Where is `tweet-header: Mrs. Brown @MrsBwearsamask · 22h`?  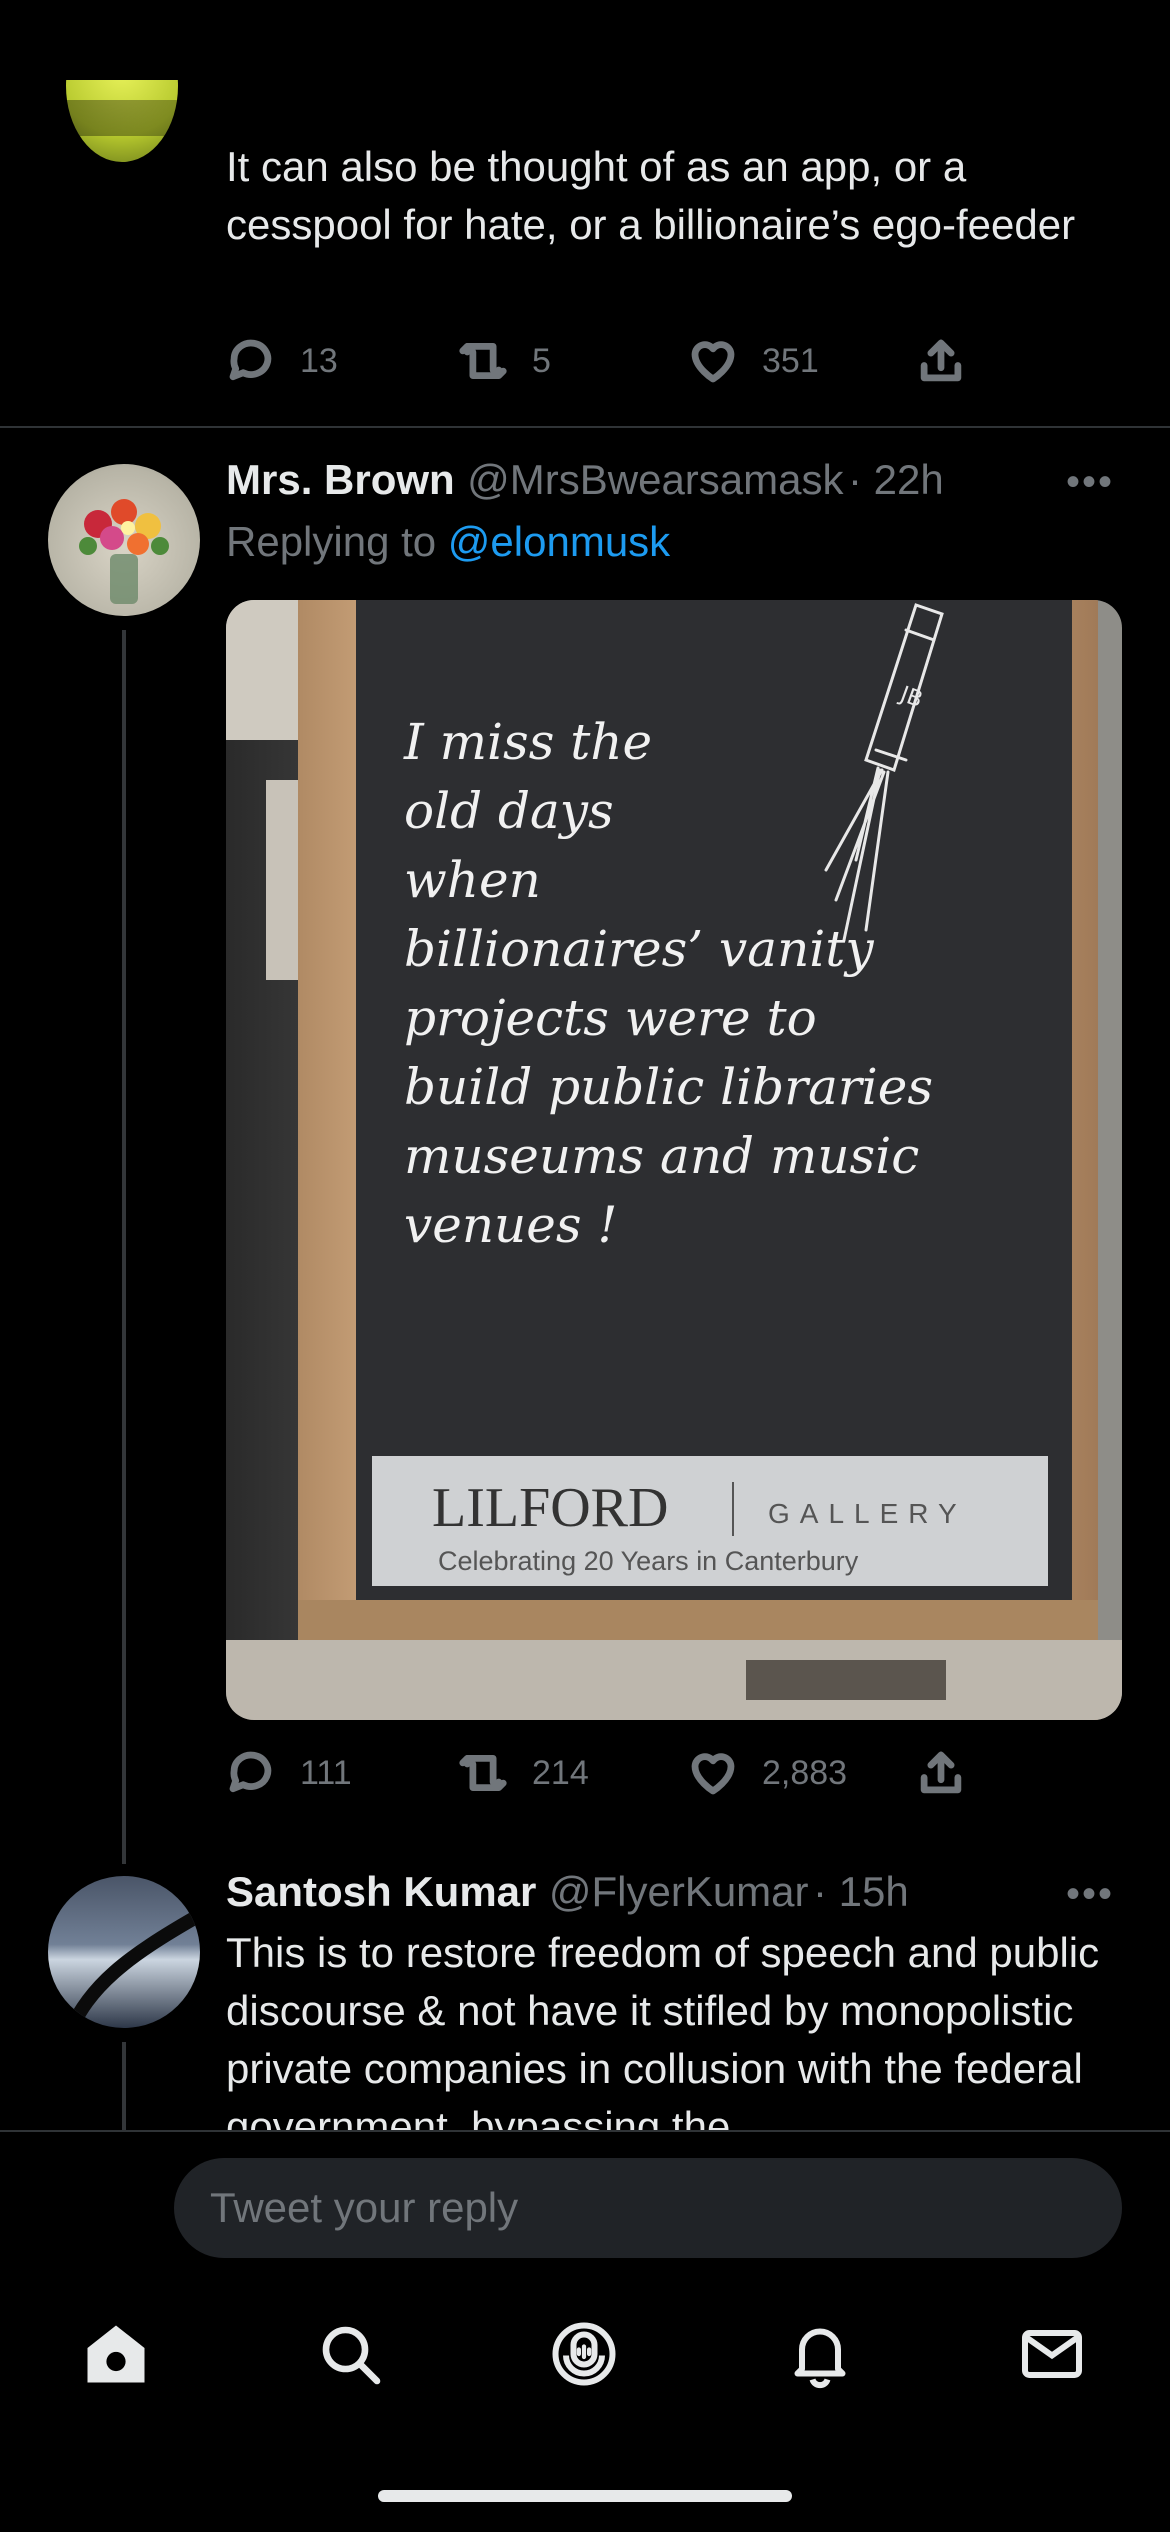 tweet-header: Mrs. Brown @MrsBwearsamask · 22h is located at coordinates (585, 480).